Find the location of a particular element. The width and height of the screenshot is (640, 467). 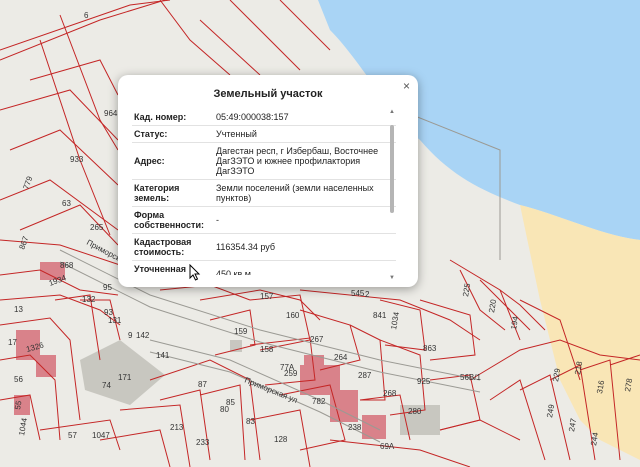

popup-title: Земельный участок is located at coordinates (268, 94).